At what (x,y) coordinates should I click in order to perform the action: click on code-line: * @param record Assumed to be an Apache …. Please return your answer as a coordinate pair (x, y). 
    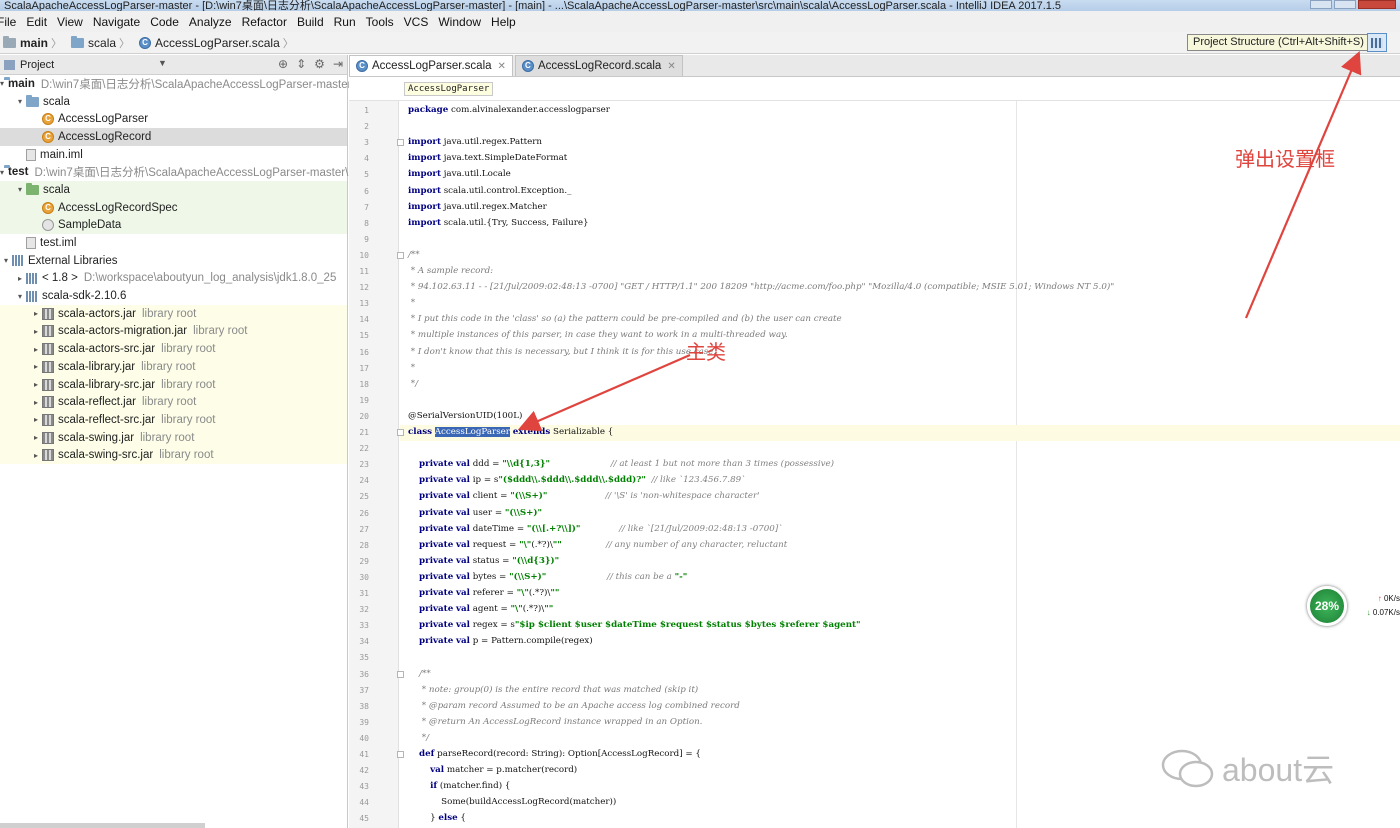
    Looking at the image, I should click on (574, 706).